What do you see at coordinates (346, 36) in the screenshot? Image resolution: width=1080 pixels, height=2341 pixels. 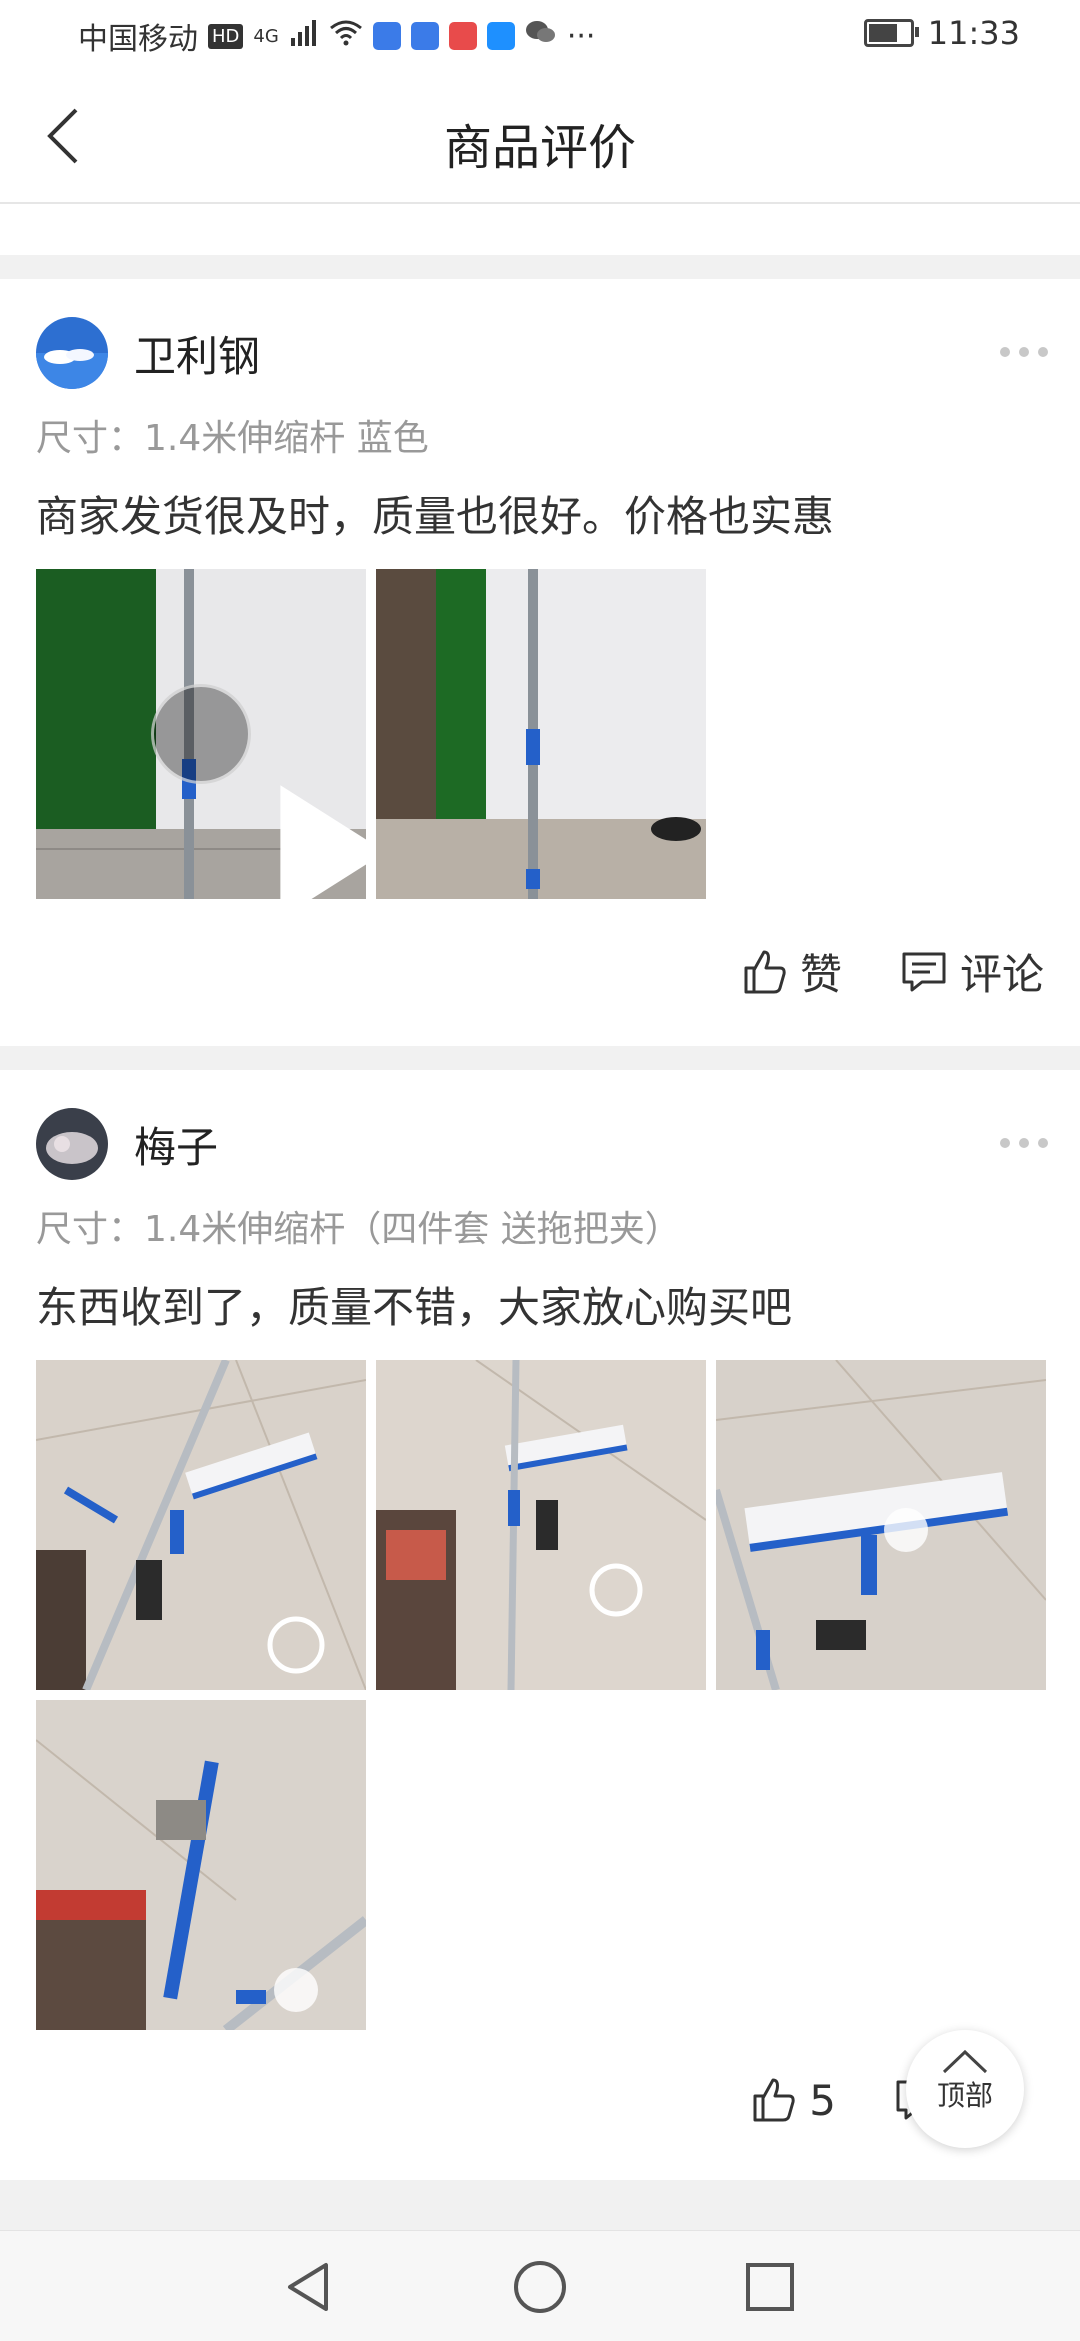 I see `wifi-icon` at bounding box center [346, 36].